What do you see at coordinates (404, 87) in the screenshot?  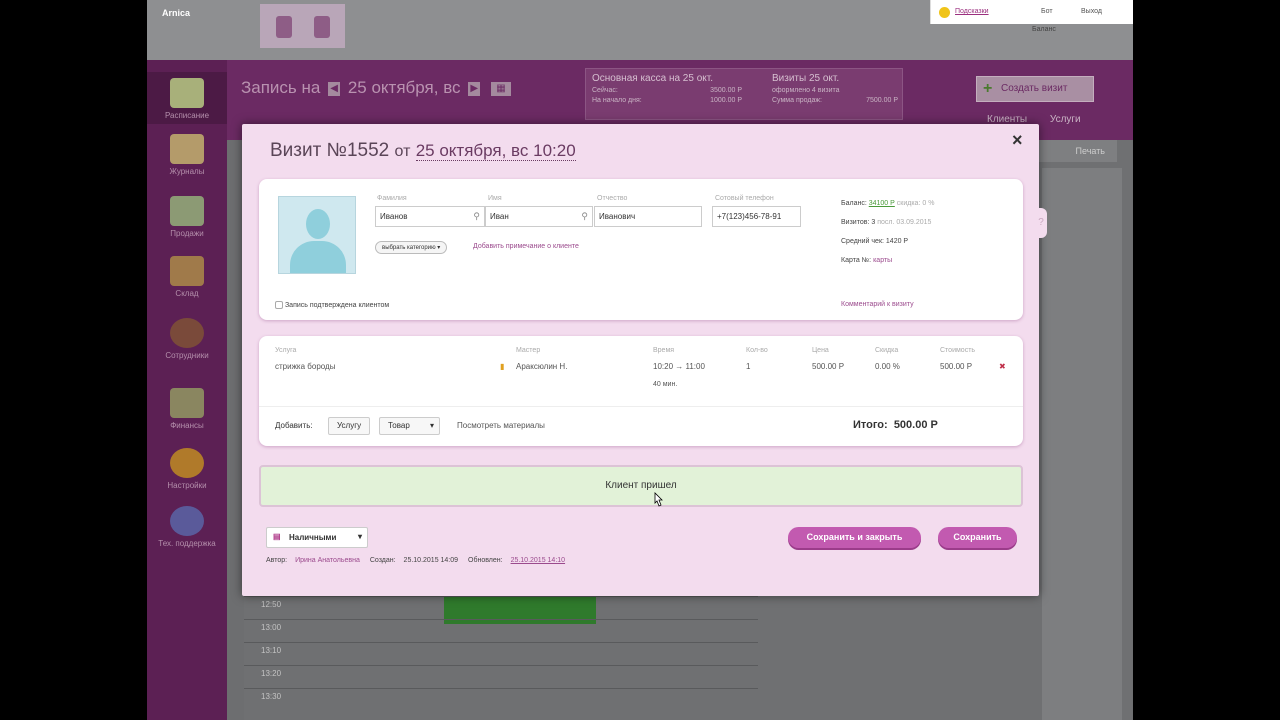 I see `current-date: 25 октября, вс` at bounding box center [404, 87].